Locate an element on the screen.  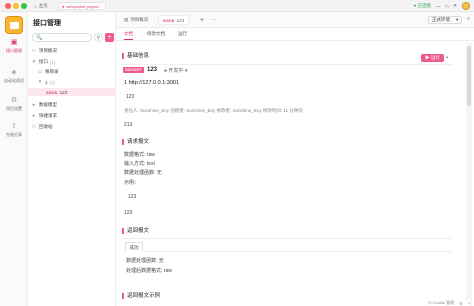
tab-overview: ▤ 项目概况 is located at coordinates (136, 20).